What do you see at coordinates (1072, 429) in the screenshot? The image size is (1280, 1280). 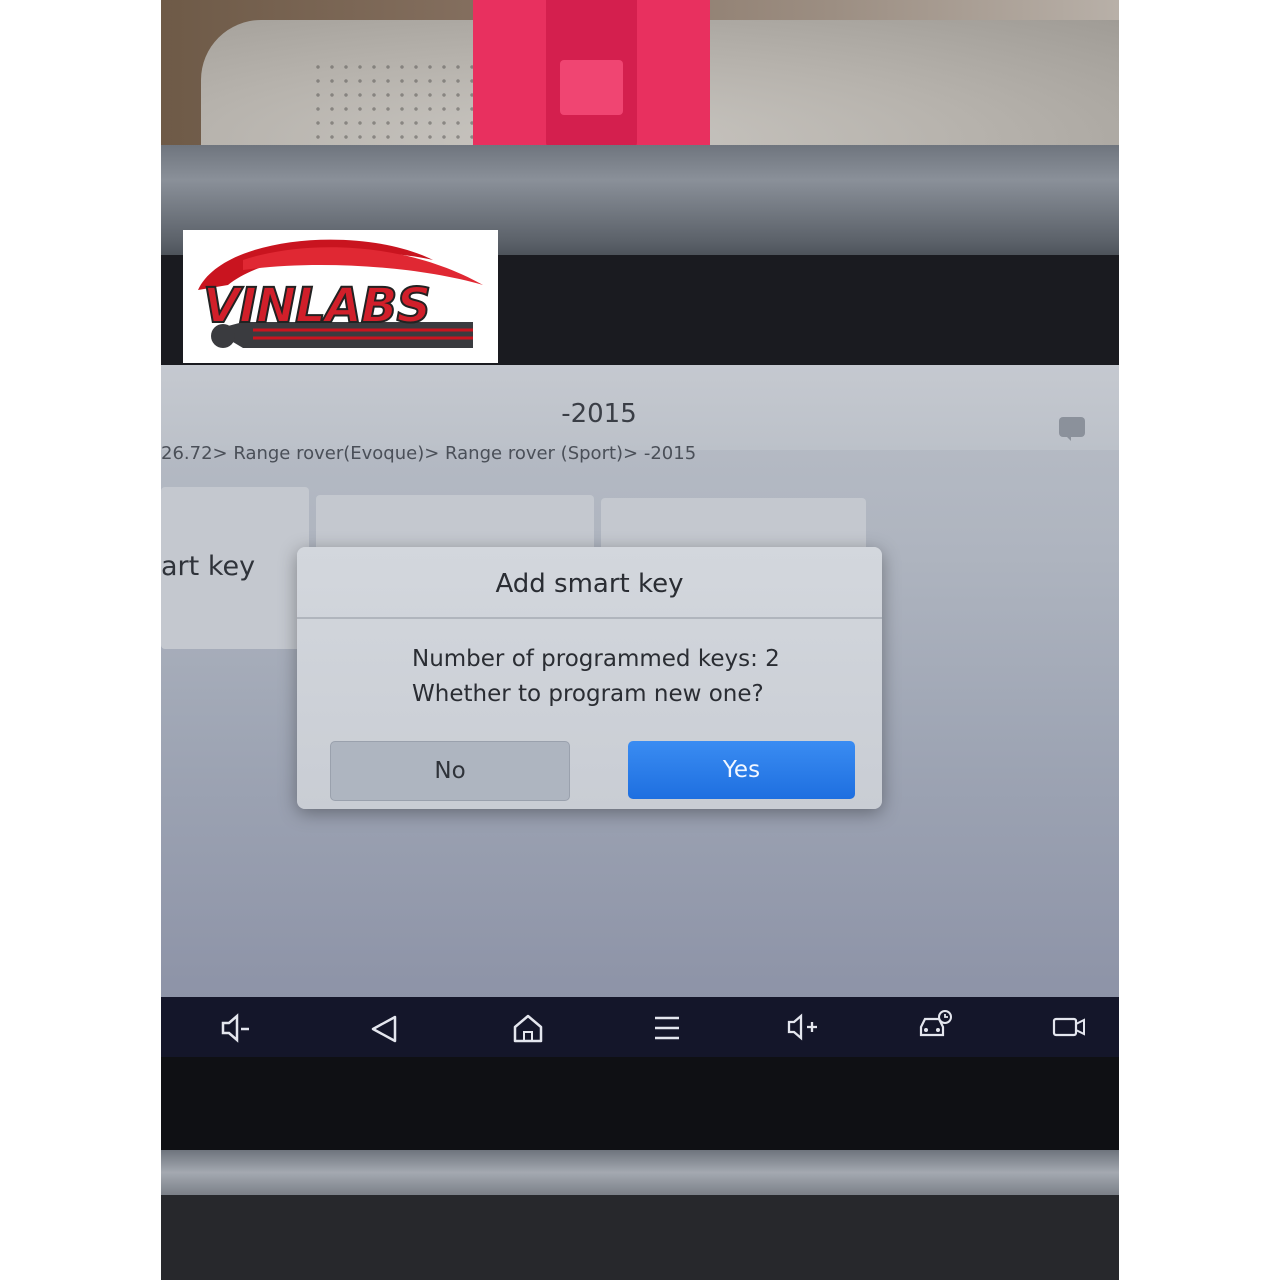 I see `message-icon` at bounding box center [1072, 429].